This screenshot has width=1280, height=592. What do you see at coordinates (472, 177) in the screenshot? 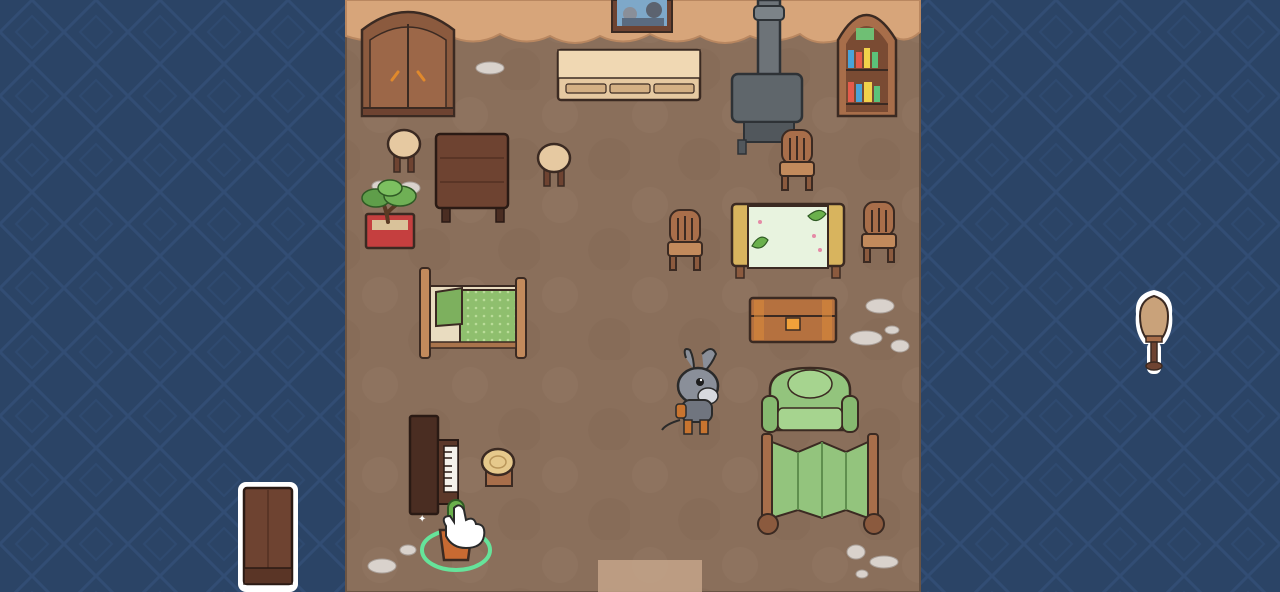
I see `dark-square-table` at bounding box center [472, 177].